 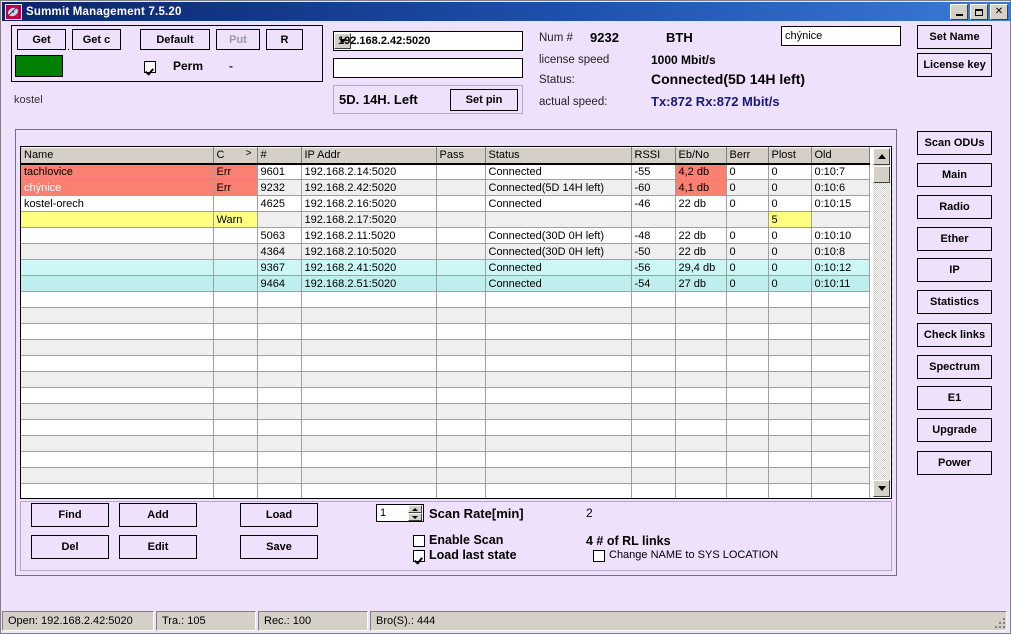 I want to click on put-button: Put, so click(x=238, y=39).